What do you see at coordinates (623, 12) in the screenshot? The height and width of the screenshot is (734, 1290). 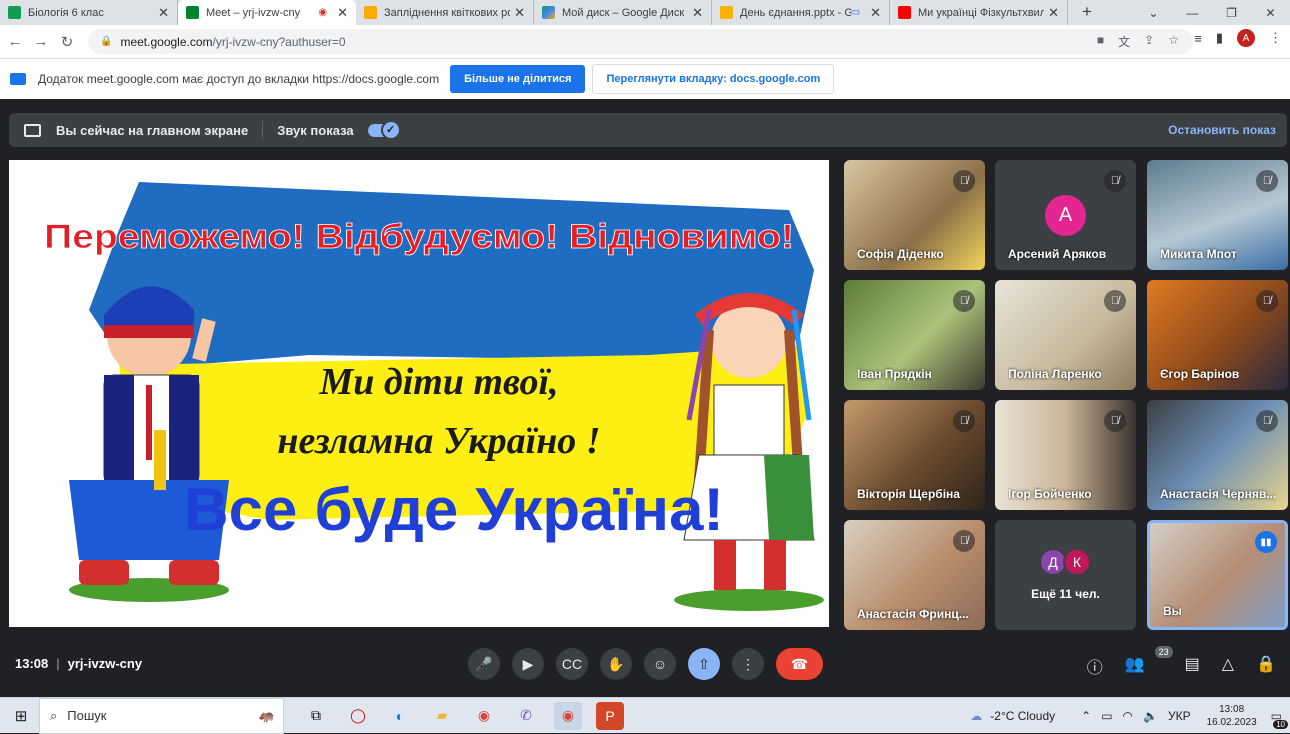 I see `tab-drive: Мой диск – Google Диск ✕` at bounding box center [623, 12].